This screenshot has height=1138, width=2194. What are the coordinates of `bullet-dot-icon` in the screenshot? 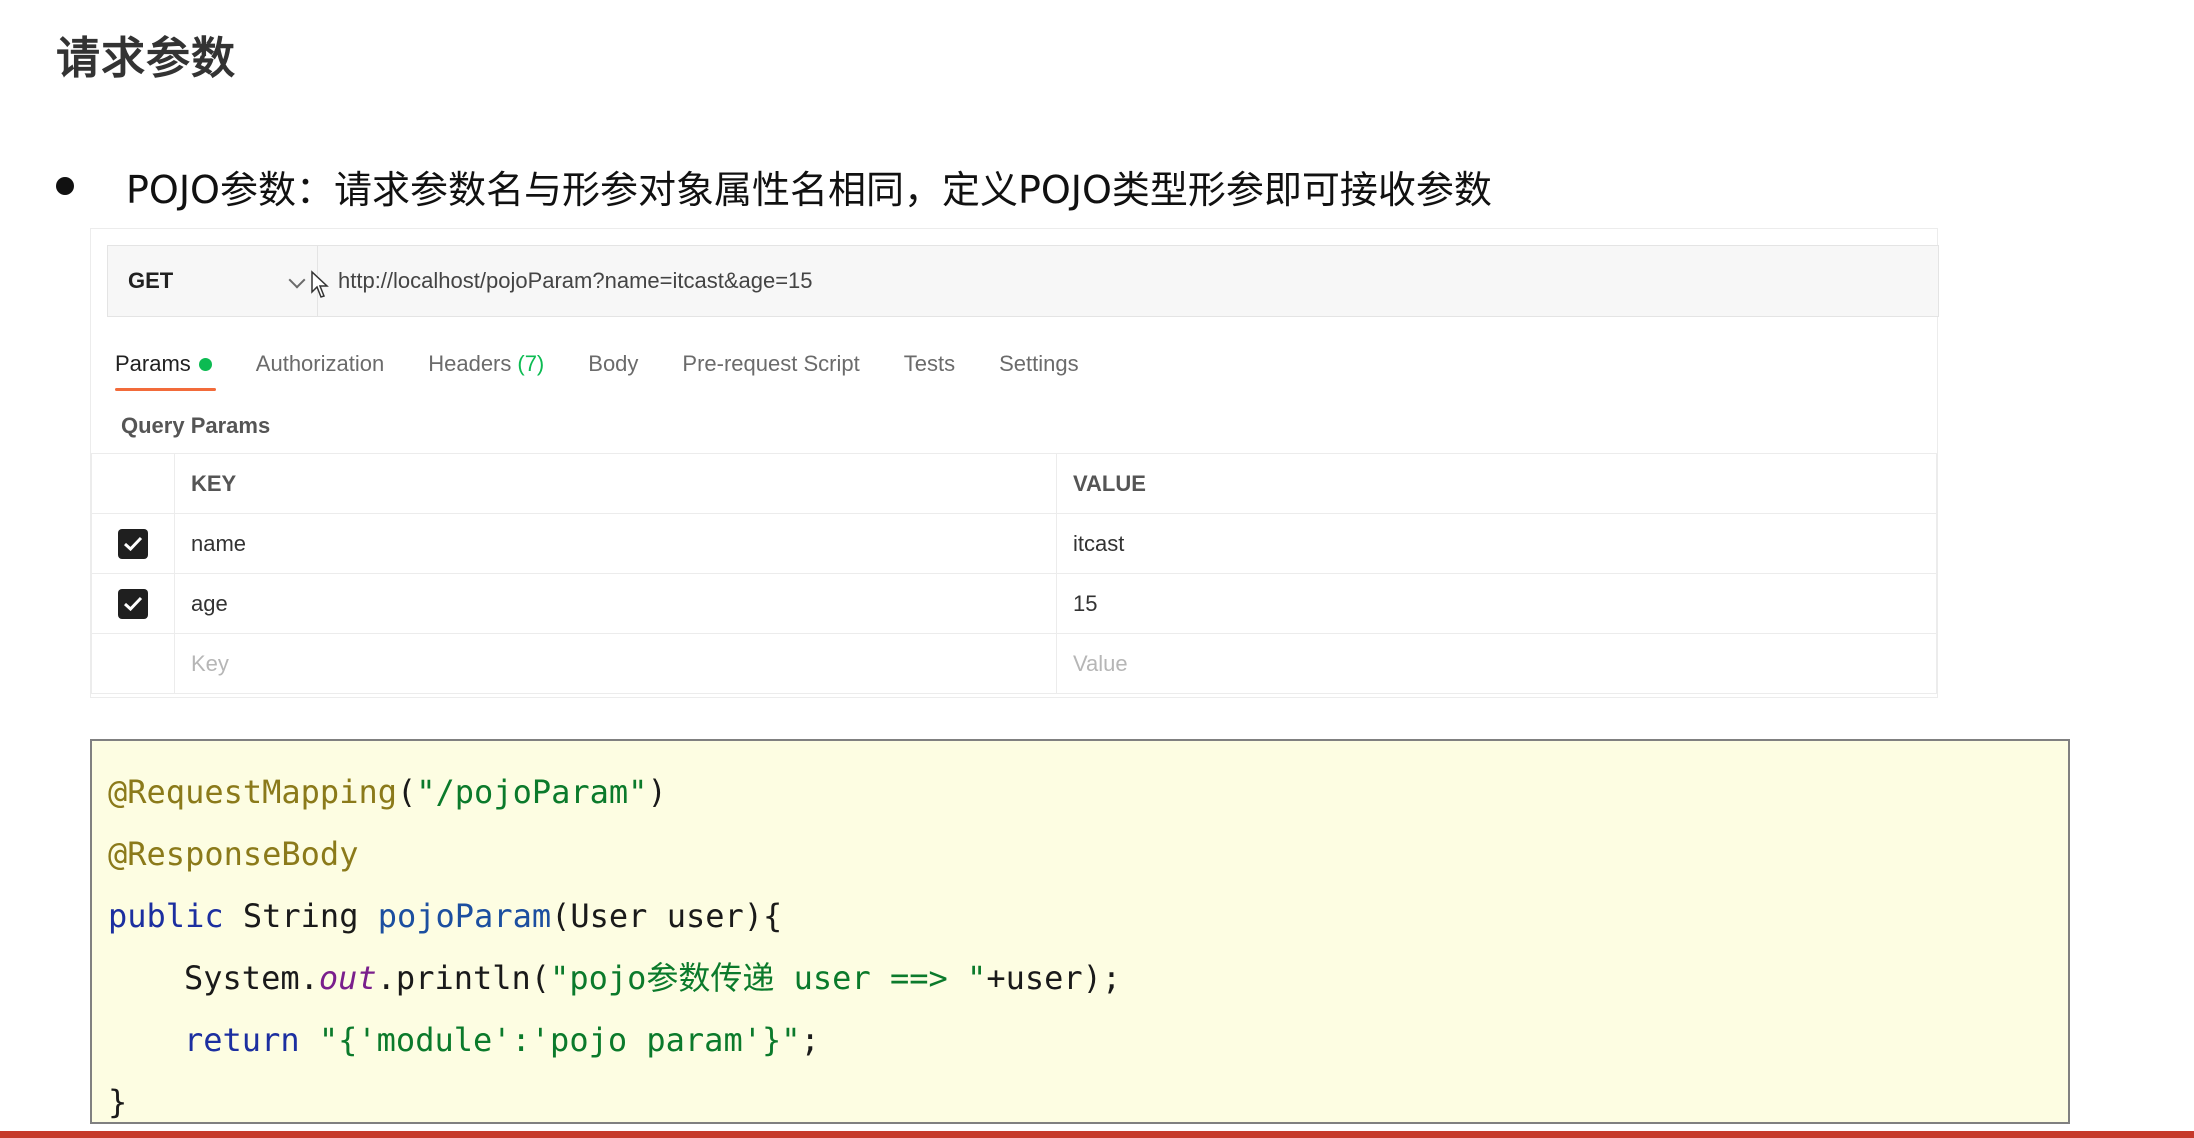 It's located at (65, 186).